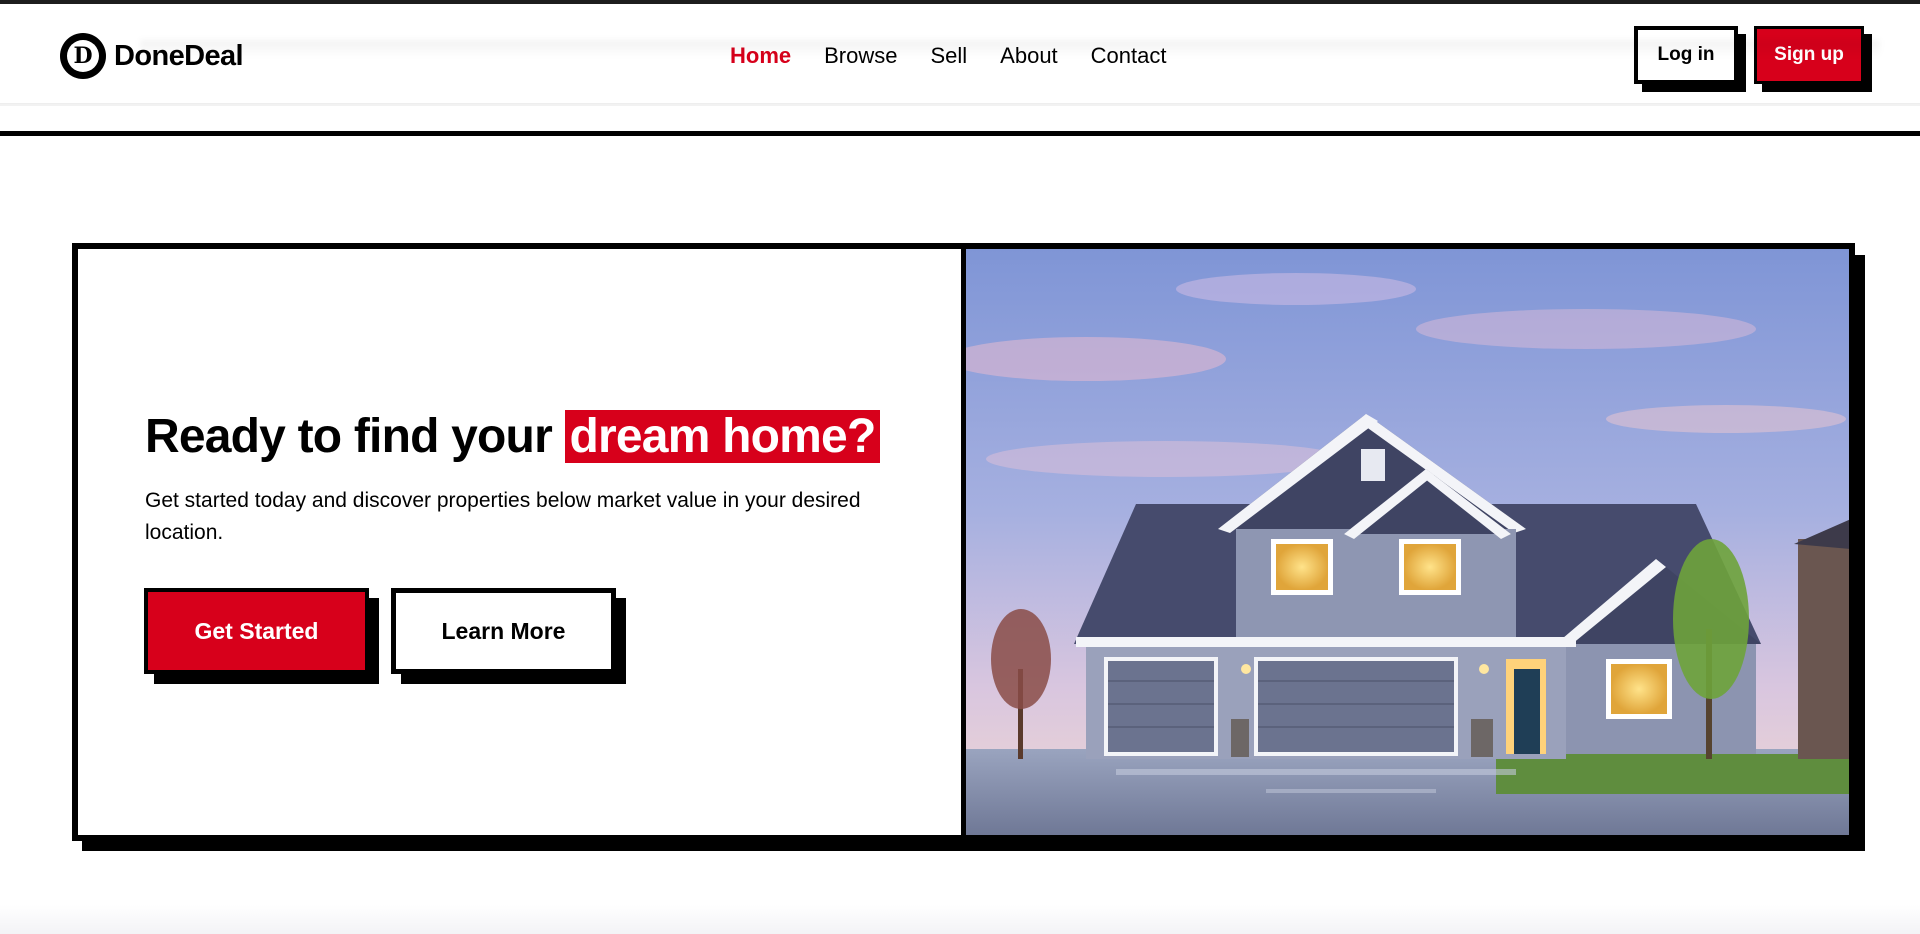  I want to click on hero-title: Ready to find your dream home?, so click(513, 437).